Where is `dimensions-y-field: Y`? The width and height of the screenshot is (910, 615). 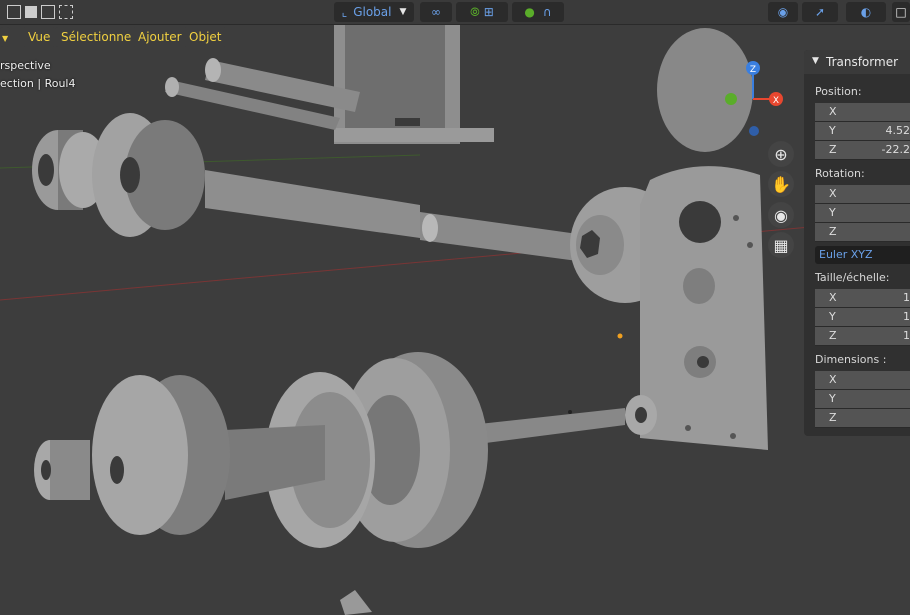 dimensions-y-field: Y is located at coordinates (862, 399).